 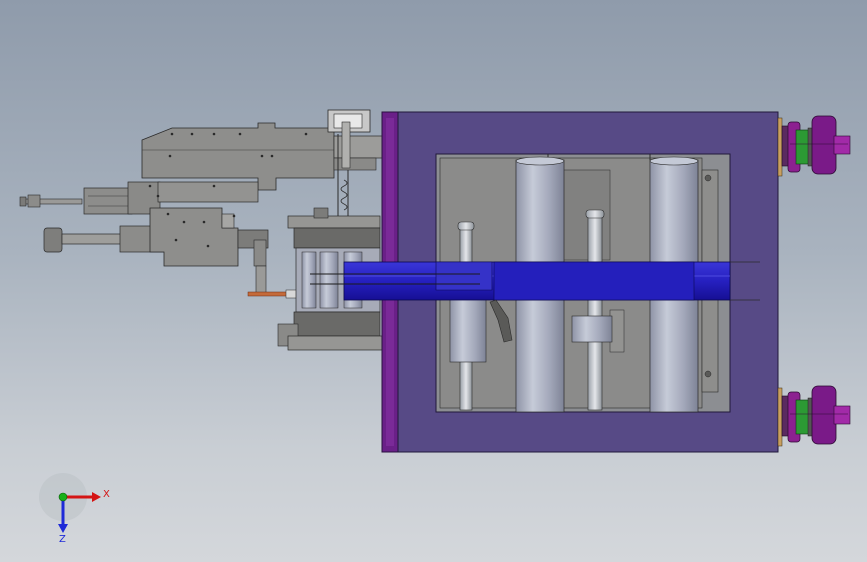 I want to click on z-axis-label: Z, so click(x=62, y=539).